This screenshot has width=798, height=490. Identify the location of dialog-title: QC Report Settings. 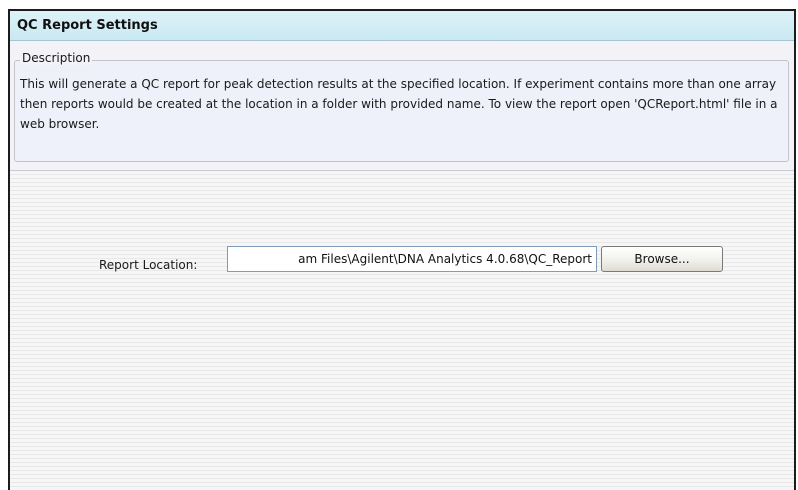
(87, 25).